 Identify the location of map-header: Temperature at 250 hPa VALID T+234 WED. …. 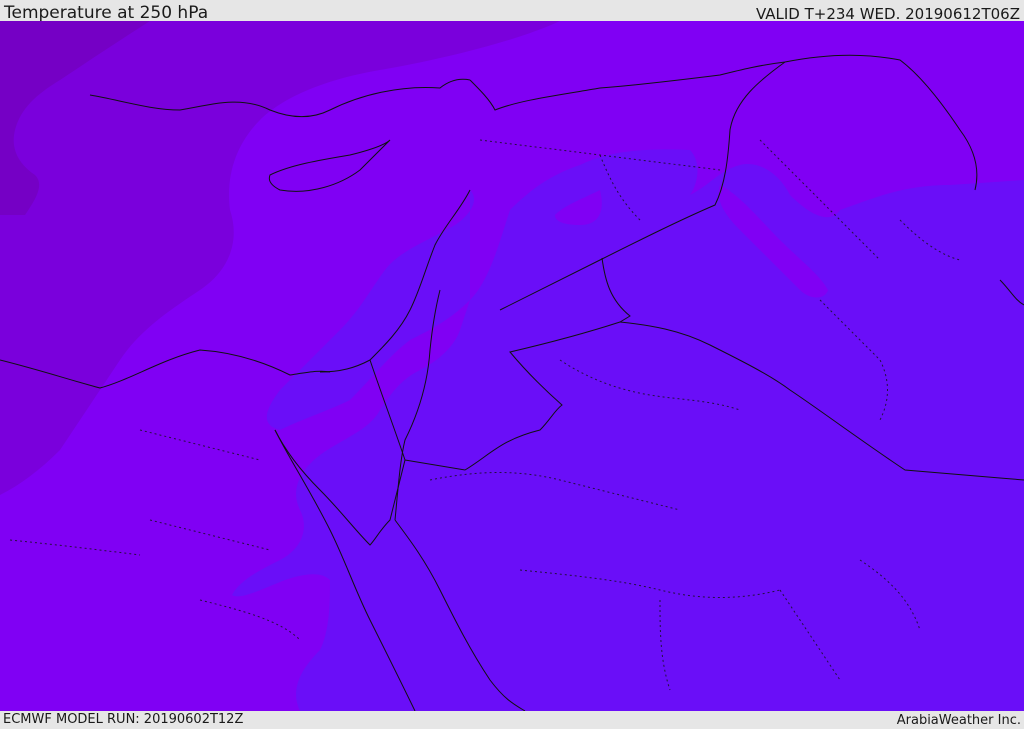
(512, 11).